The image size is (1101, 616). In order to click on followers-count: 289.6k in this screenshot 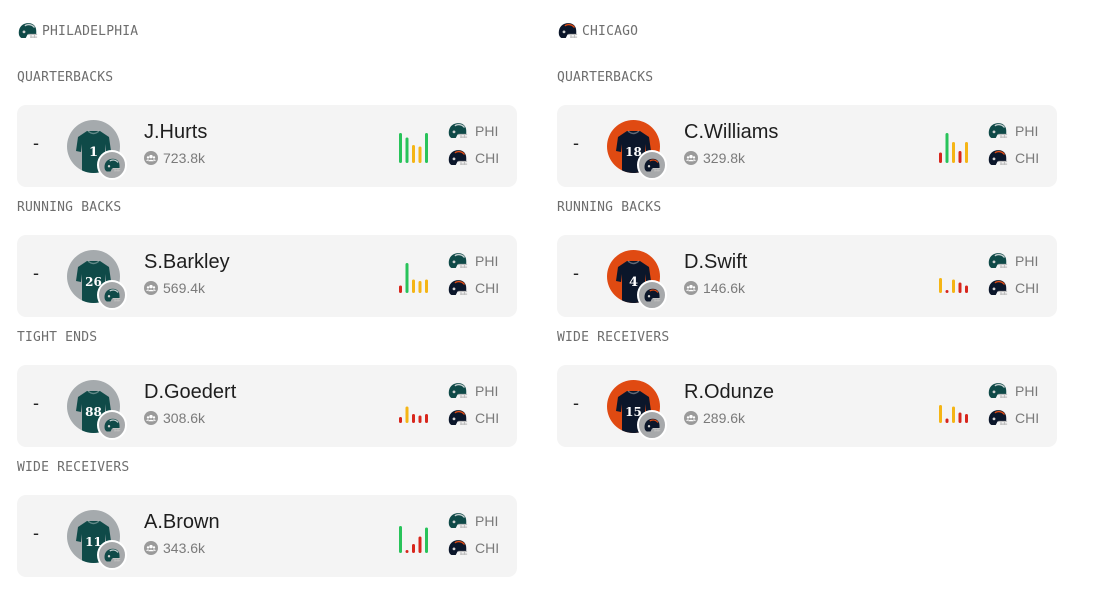, I will do `click(724, 418)`.